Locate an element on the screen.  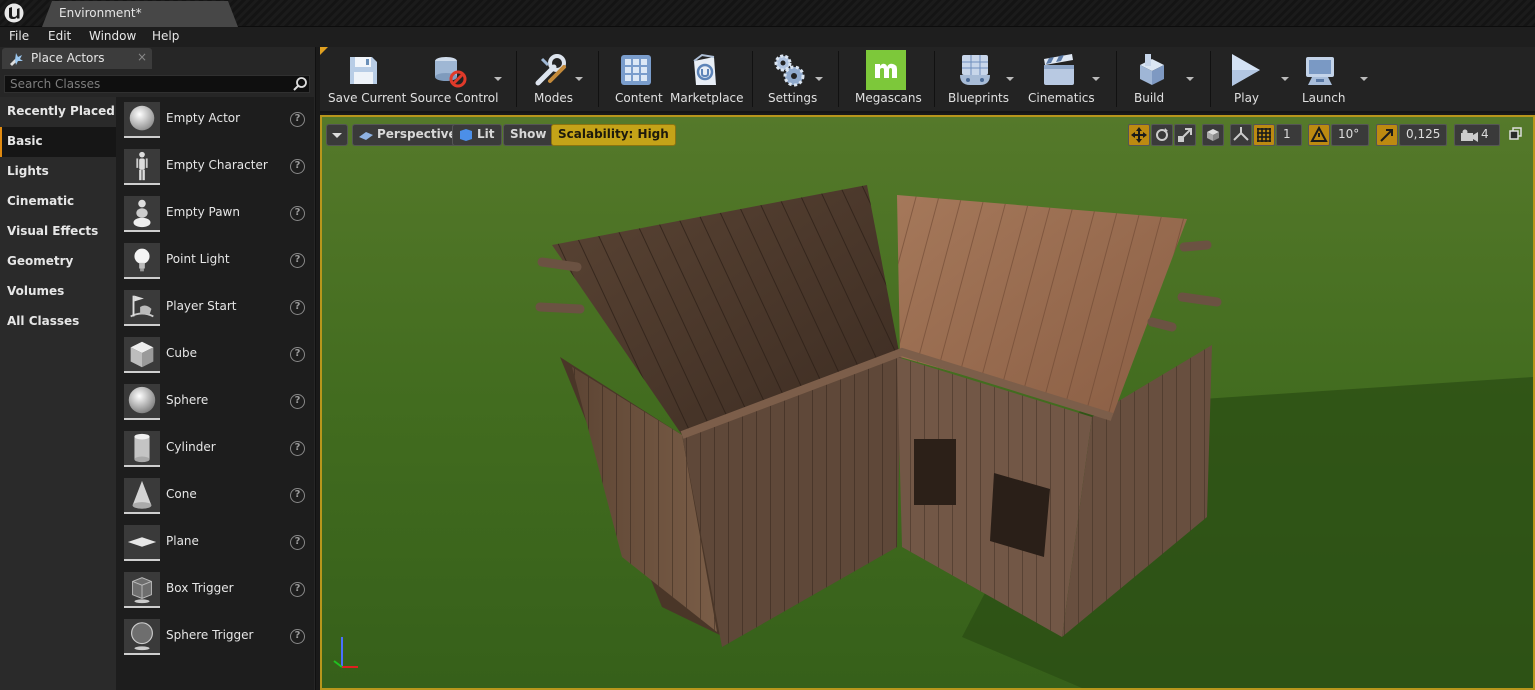
actor-item-sphere-trigger: Sphere Trigger ? is located at coordinates (215, 639).